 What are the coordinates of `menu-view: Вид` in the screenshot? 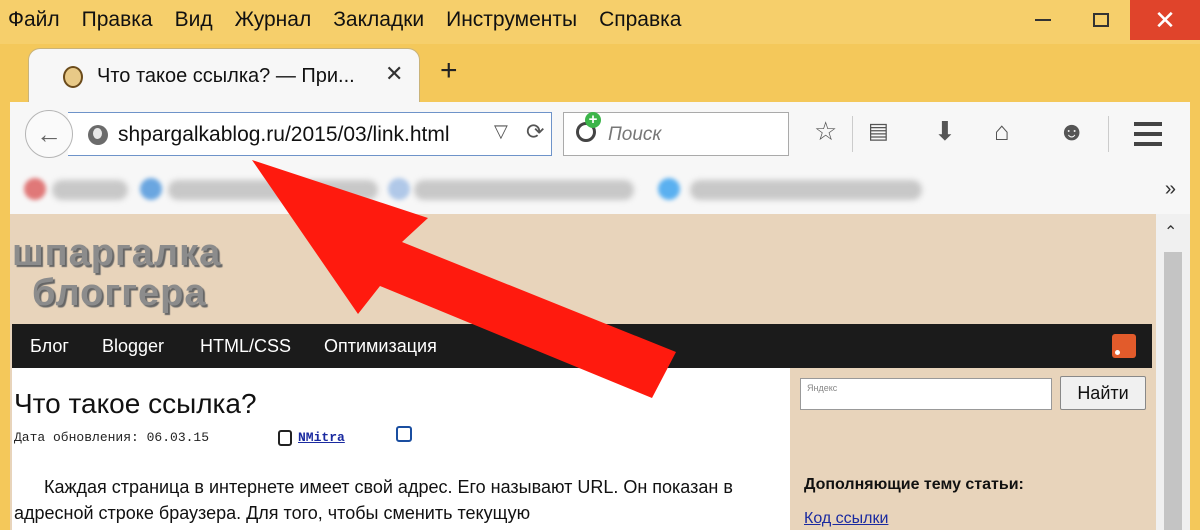 It's located at (194, 20).